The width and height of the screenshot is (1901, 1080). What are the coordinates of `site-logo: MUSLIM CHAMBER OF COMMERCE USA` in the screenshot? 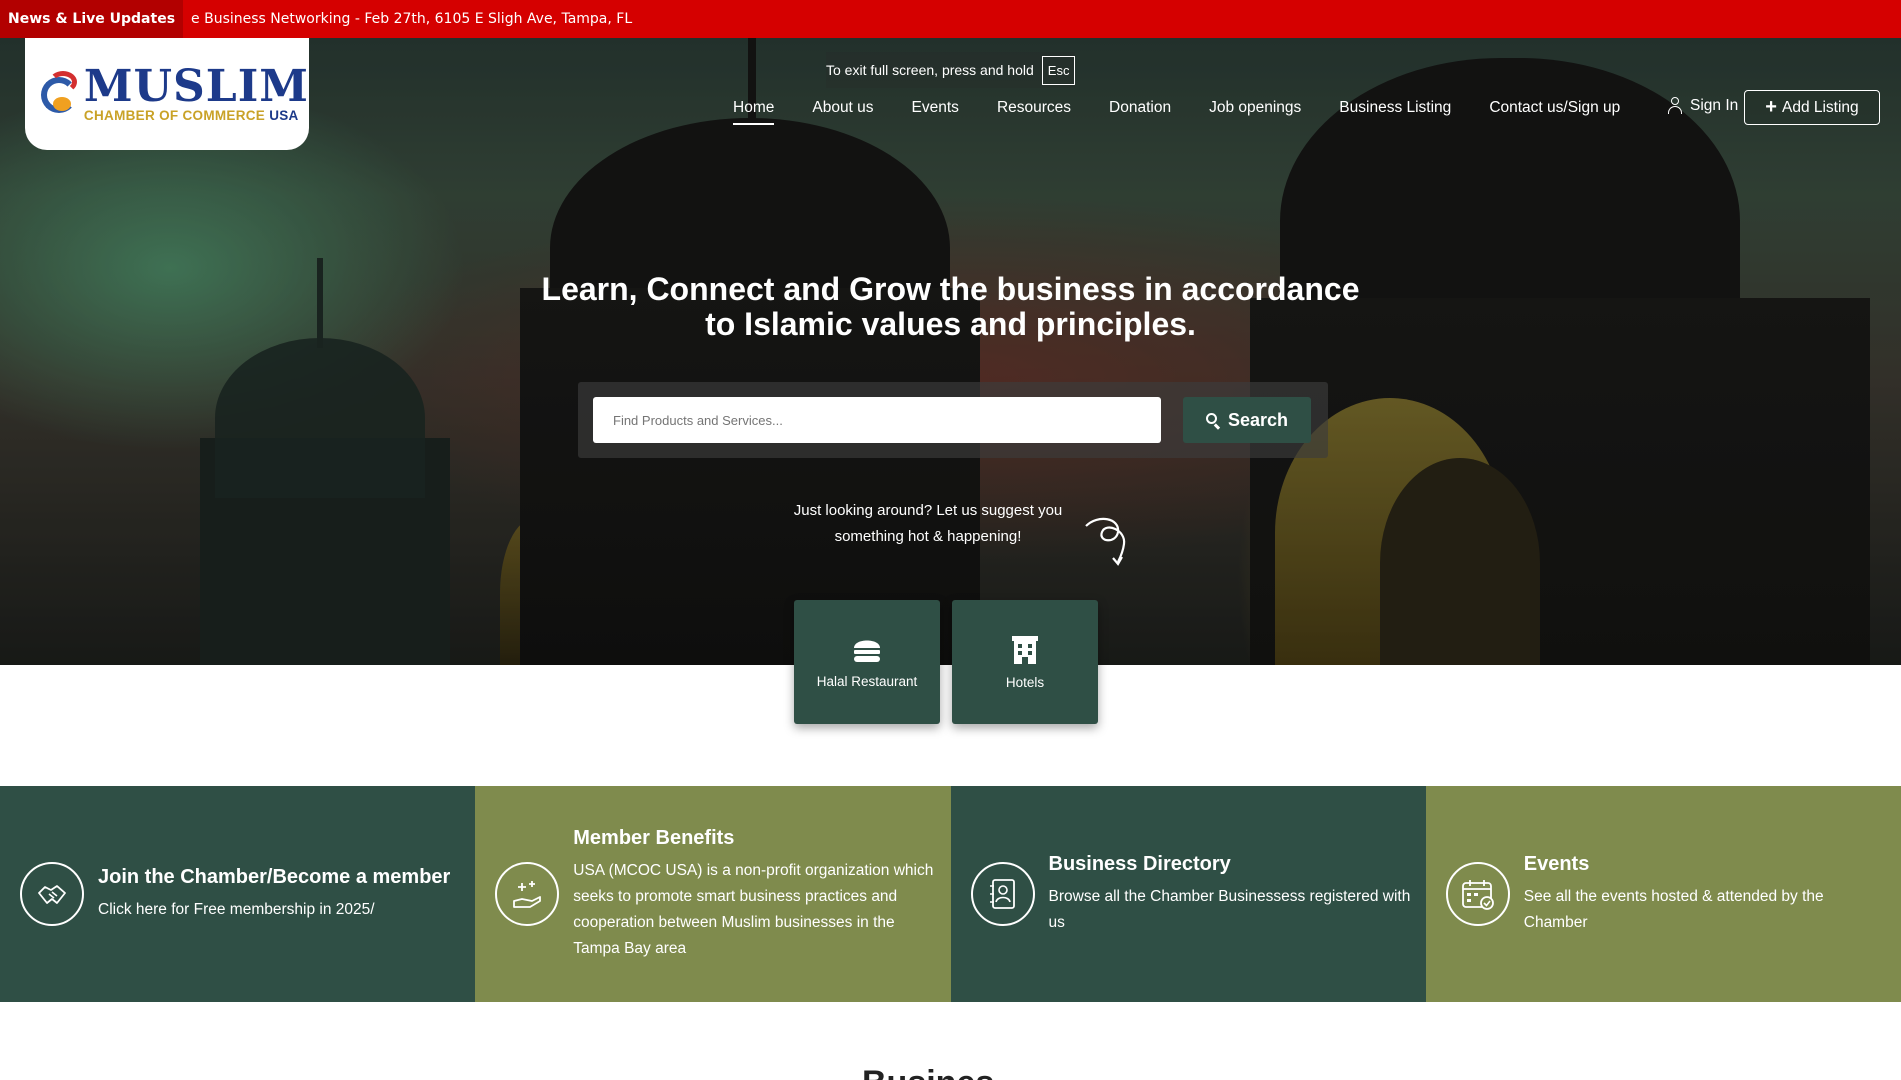 It's located at (167, 94).